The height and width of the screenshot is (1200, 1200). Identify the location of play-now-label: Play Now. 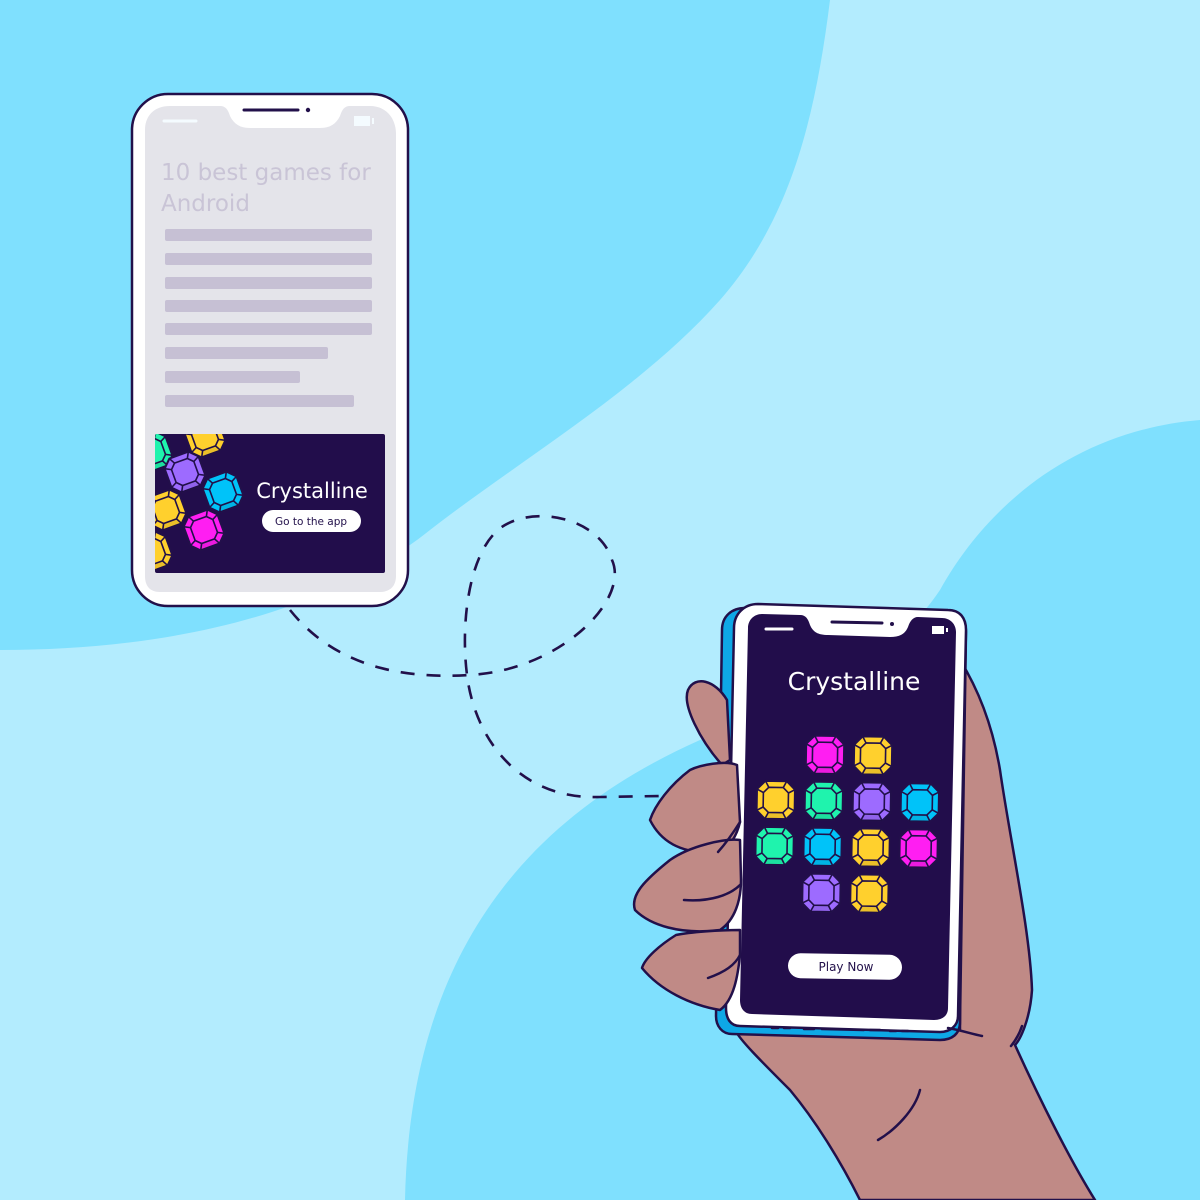
(846, 967).